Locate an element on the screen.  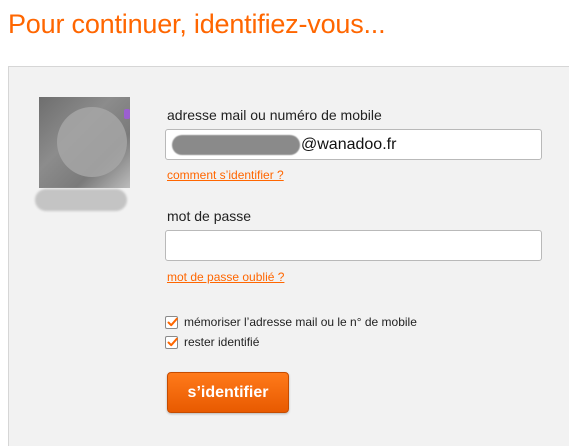
stay-logged-checkbox is located at coordinates (171, 342).